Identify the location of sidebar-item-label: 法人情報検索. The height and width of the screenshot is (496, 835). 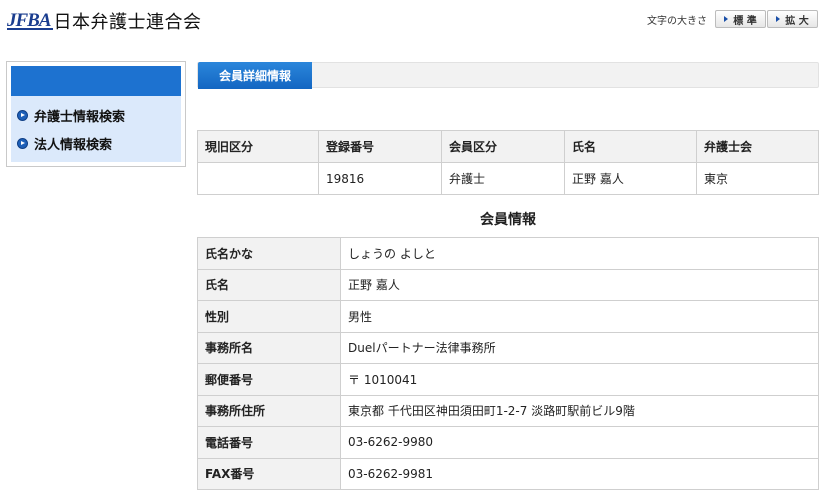
(73, 145).